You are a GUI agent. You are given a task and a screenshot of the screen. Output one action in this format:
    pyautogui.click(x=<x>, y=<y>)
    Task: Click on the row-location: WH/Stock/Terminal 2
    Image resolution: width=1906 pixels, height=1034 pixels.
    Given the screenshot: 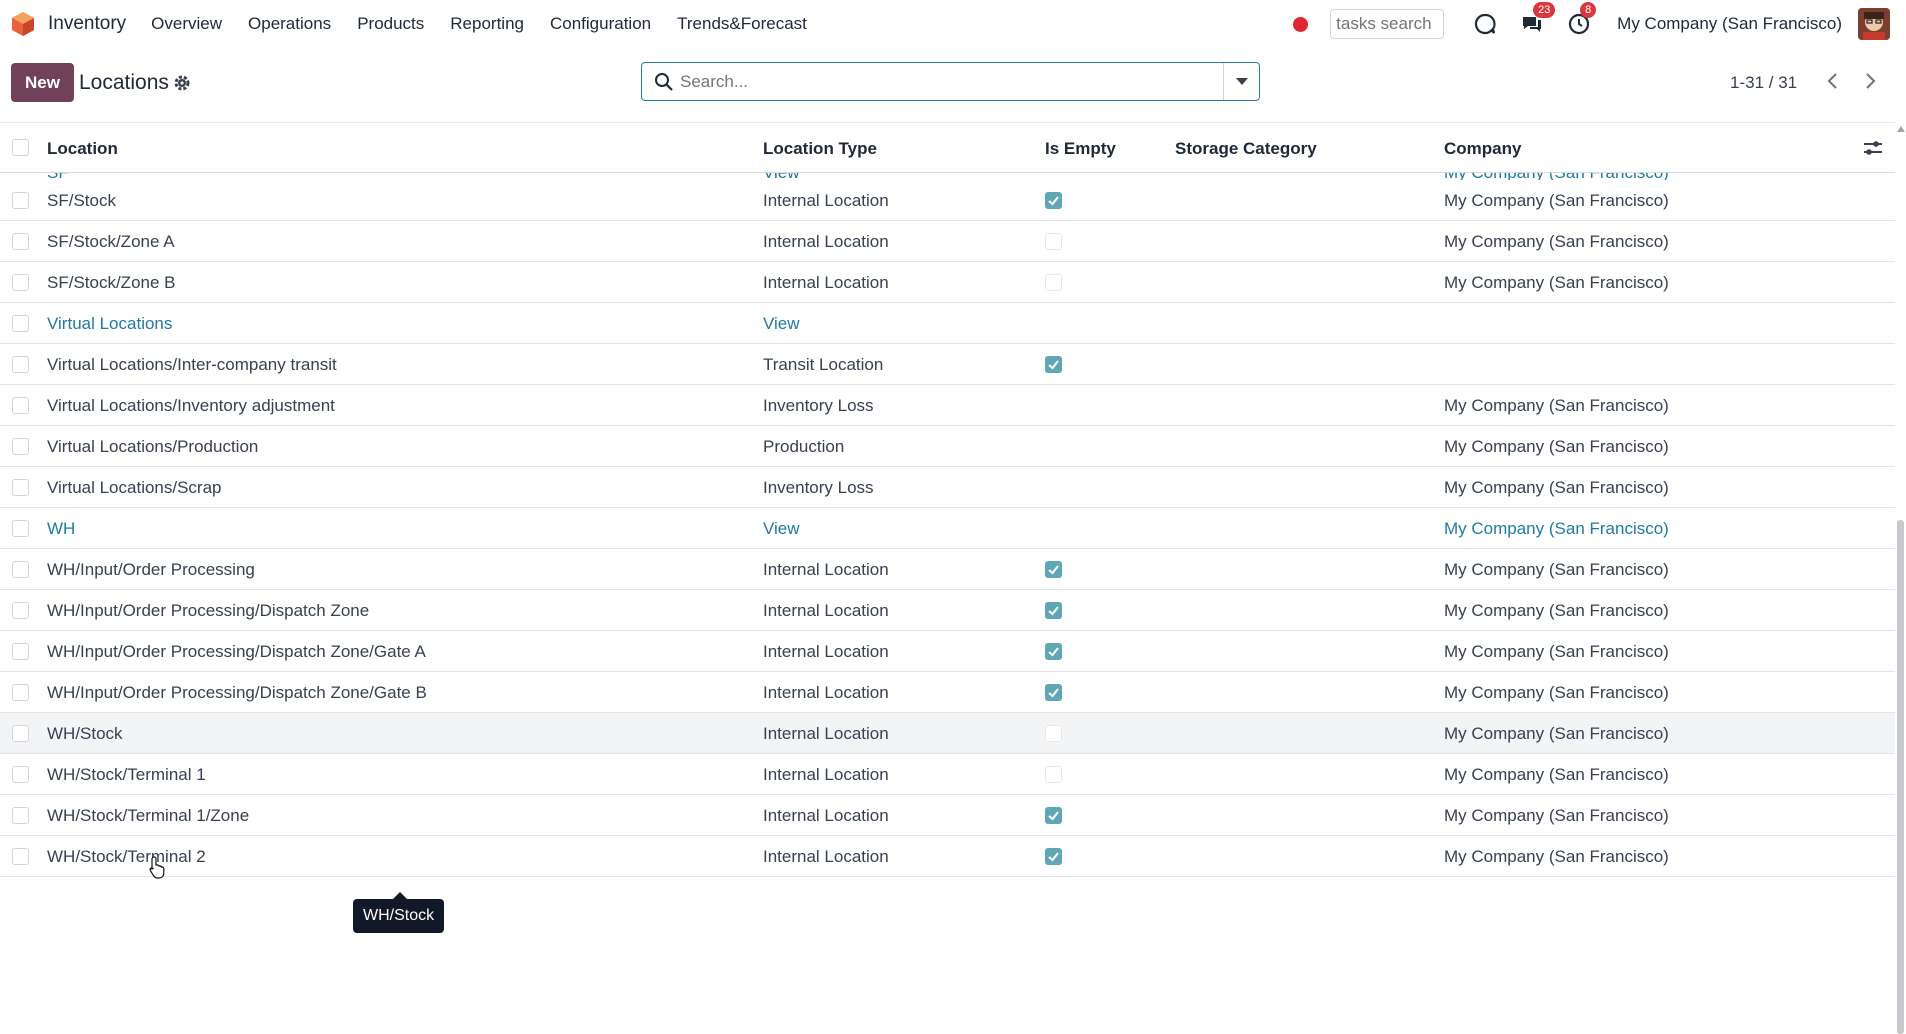 What is the action you would take?
    pyautogui.click(x=126, y=857)
    